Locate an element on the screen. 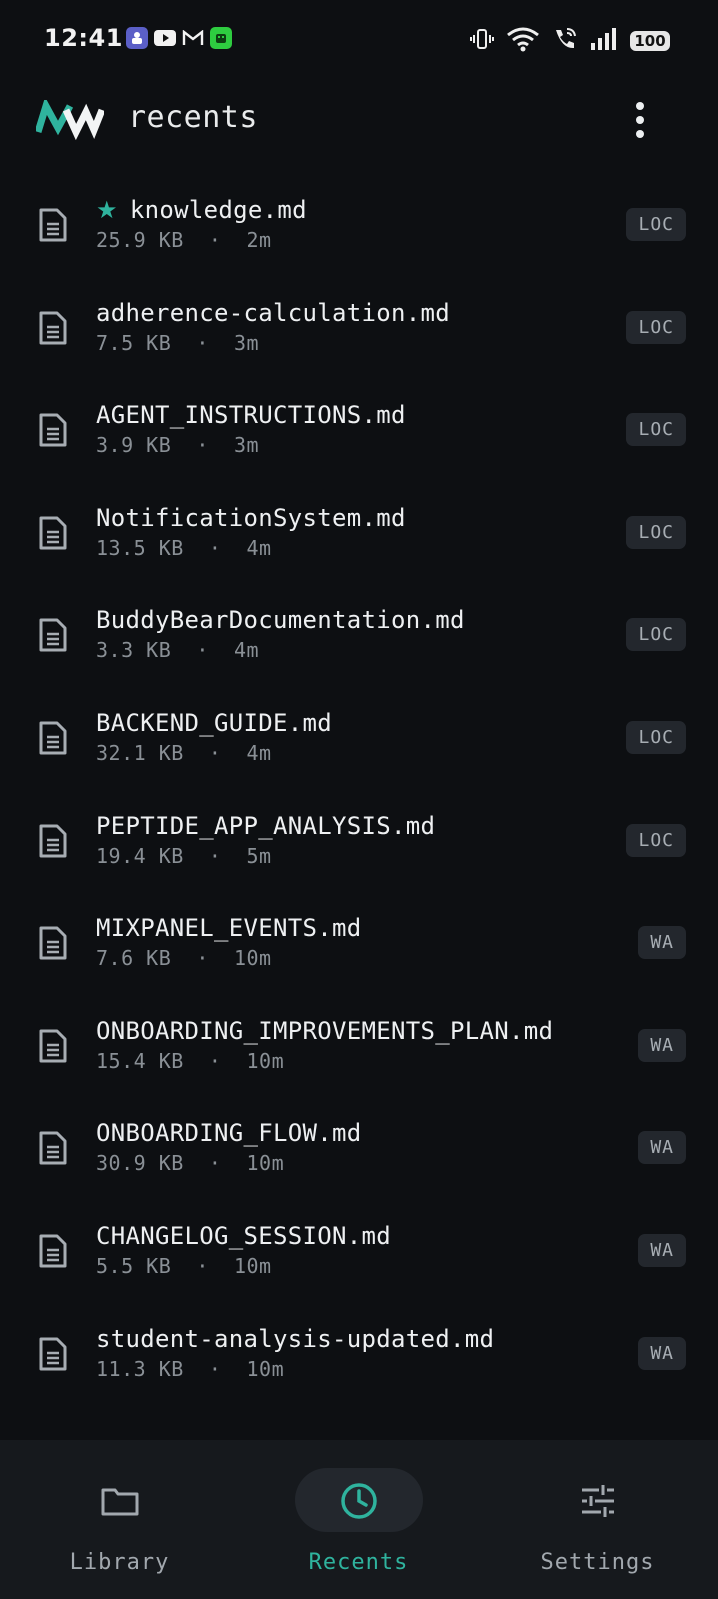 The image size is (718, 1599). file-row: AGENT_INSTRUCTIONS.md 3.9 KB · 3m LOC is located at coordinates (359, 426).